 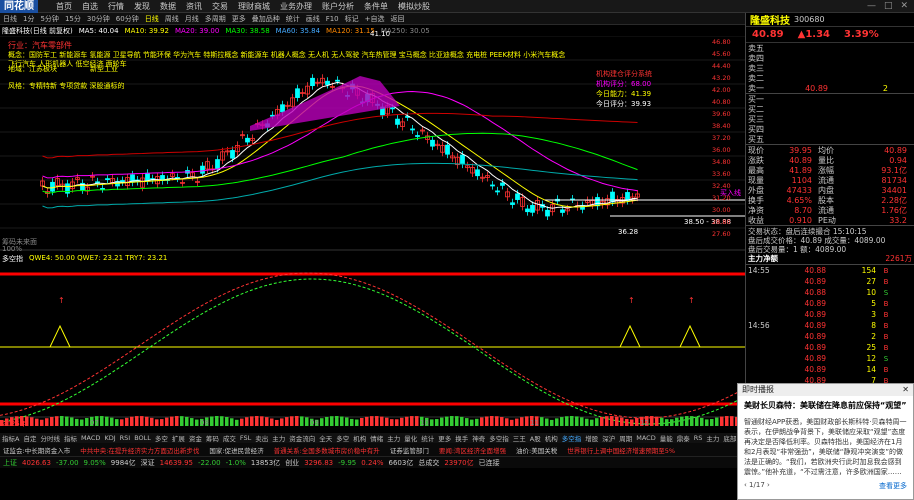 I want to click on indicator-tab: RSI, so click(x=125, y=438).